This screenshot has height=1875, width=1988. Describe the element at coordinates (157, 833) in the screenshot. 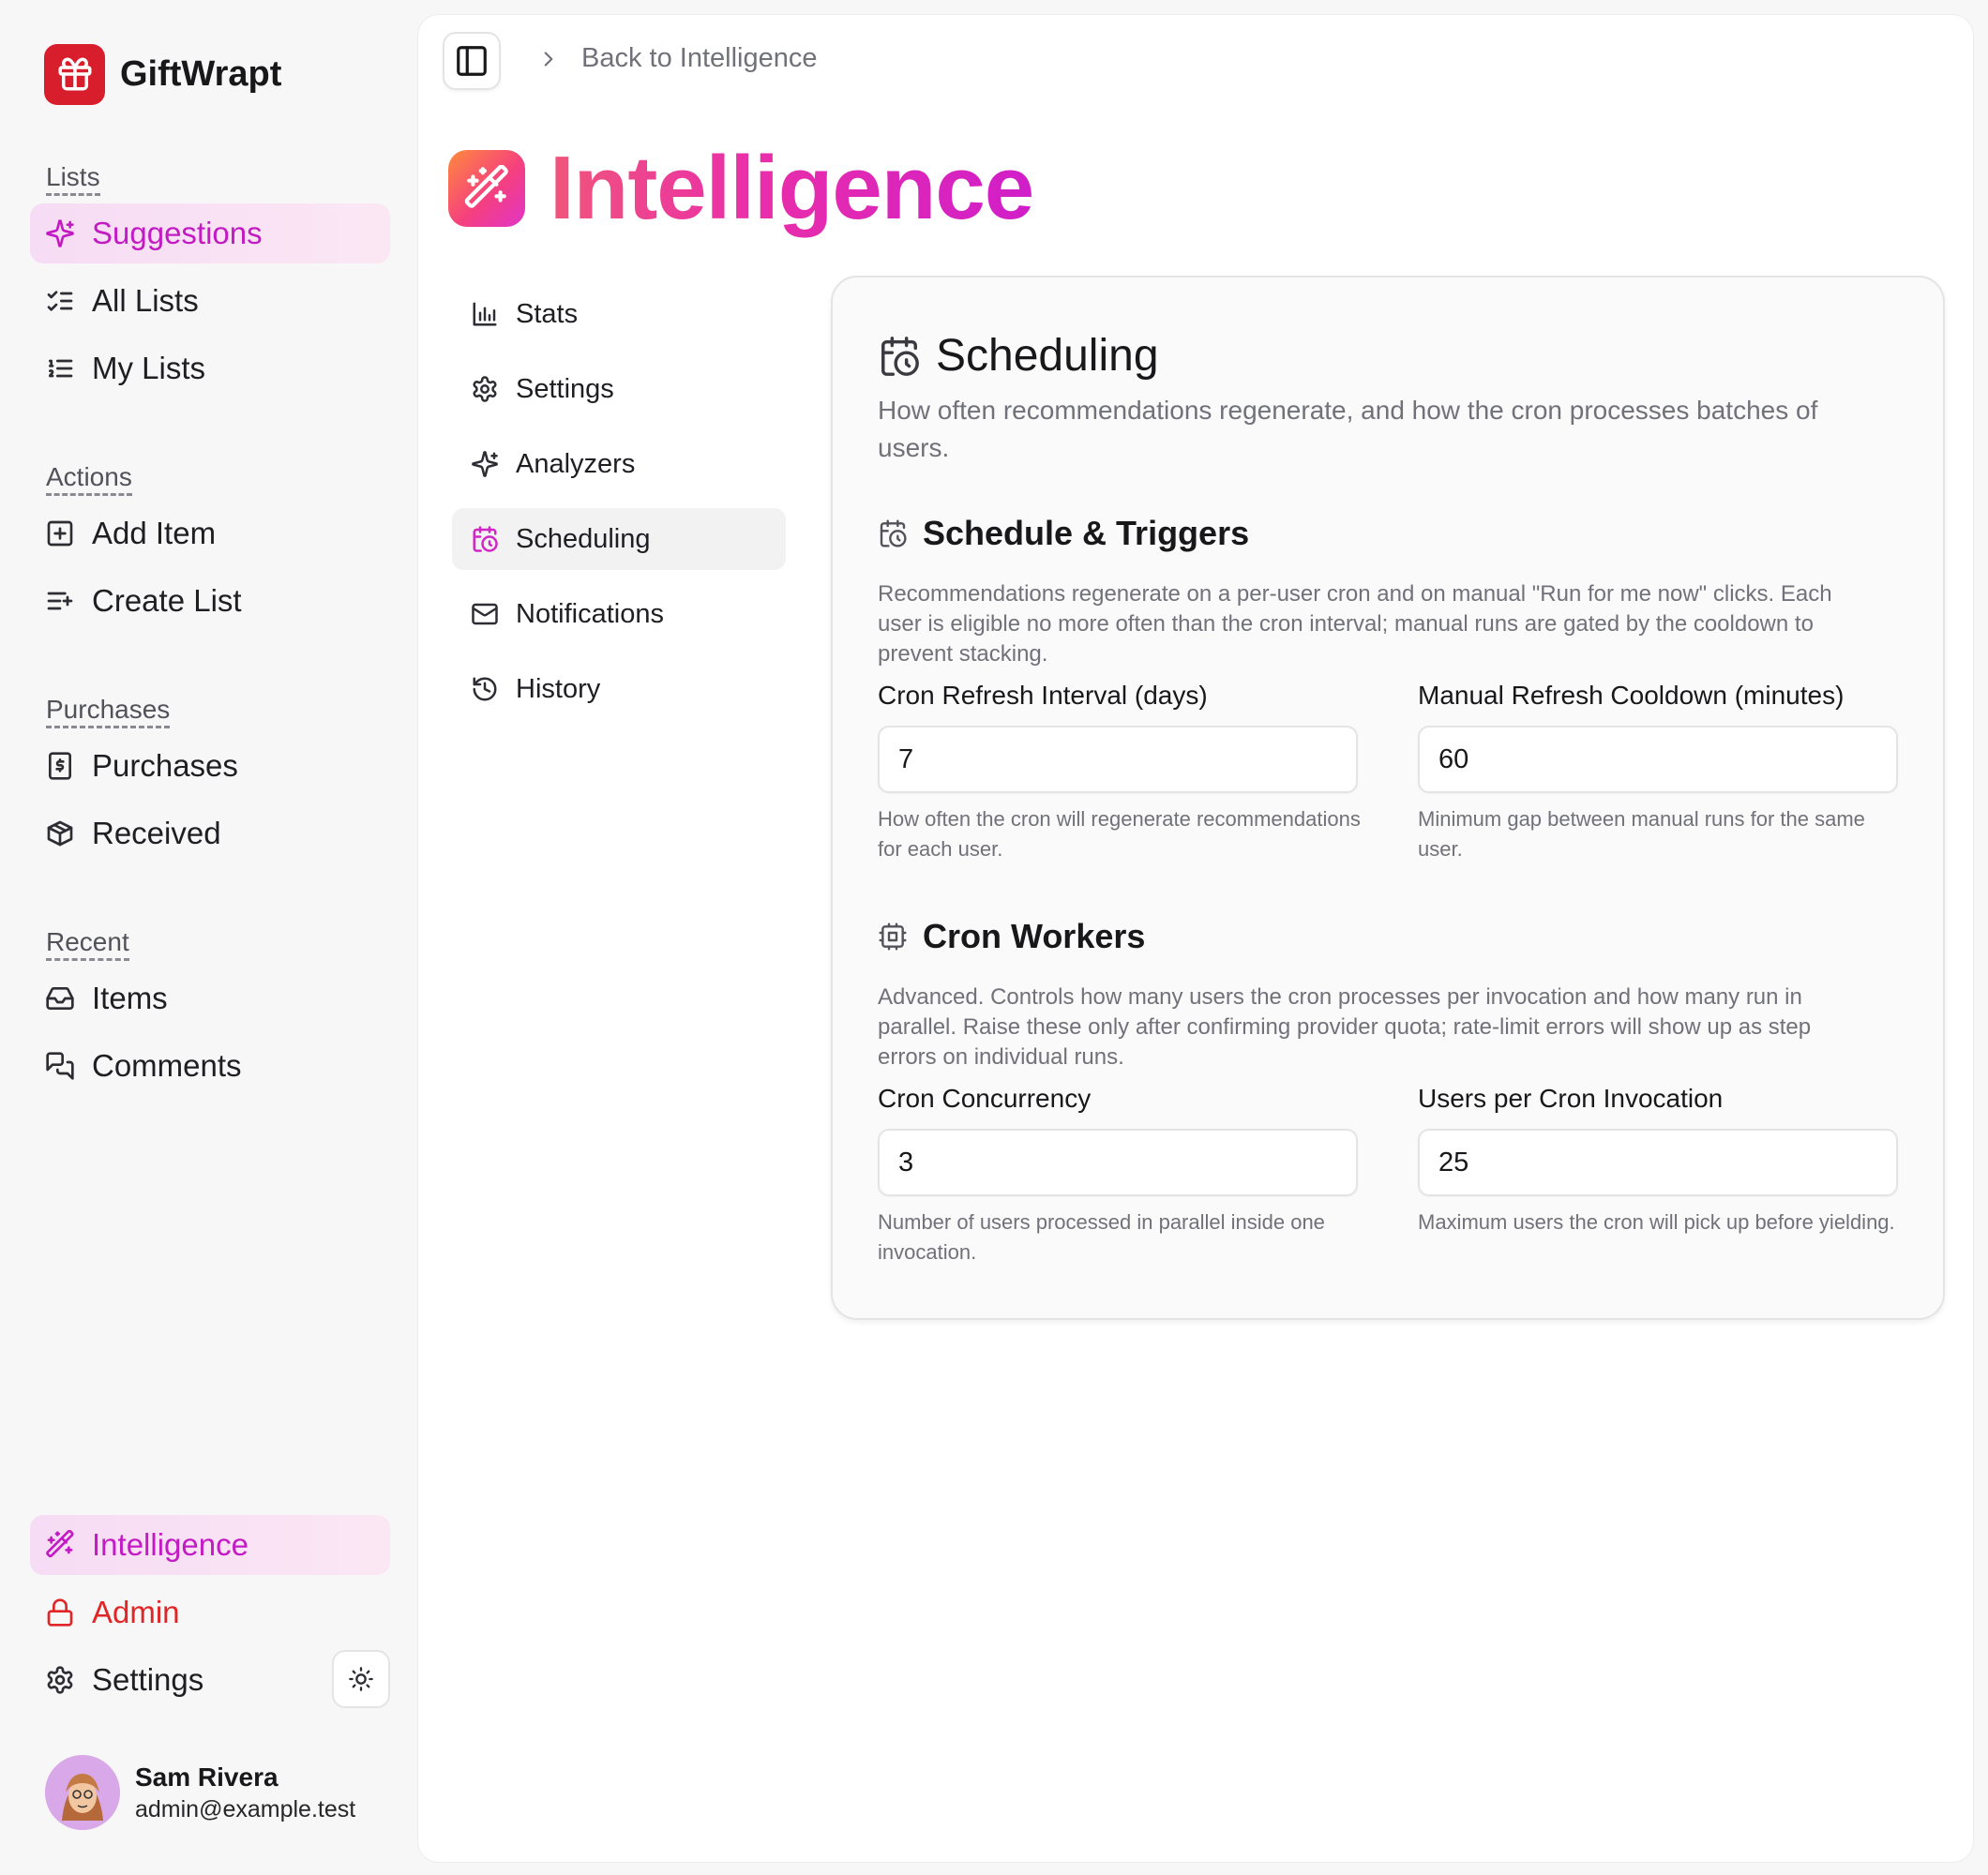

I see `sidebar-item-label: Received` at that location.